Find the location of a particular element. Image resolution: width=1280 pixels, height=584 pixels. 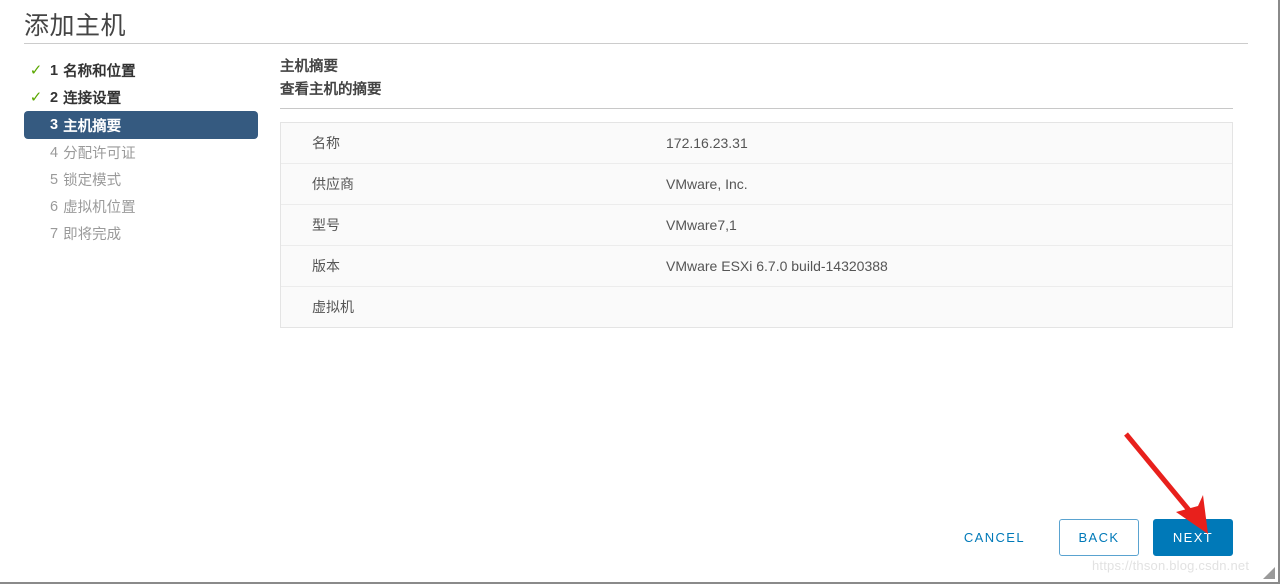

sidebar-step-1-name-and-location: ✓ 1 名称和位置 is located at coordinates (142, 70).